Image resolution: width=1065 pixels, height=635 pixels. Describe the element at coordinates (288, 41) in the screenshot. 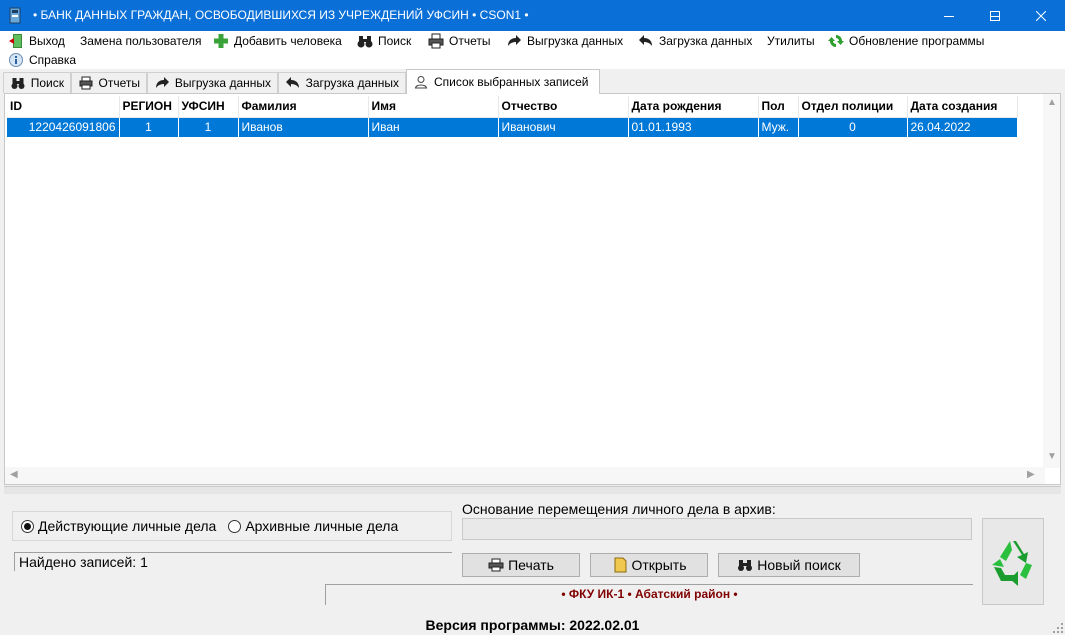

I see `menu-add-person-label: Добавить человека` at that location.